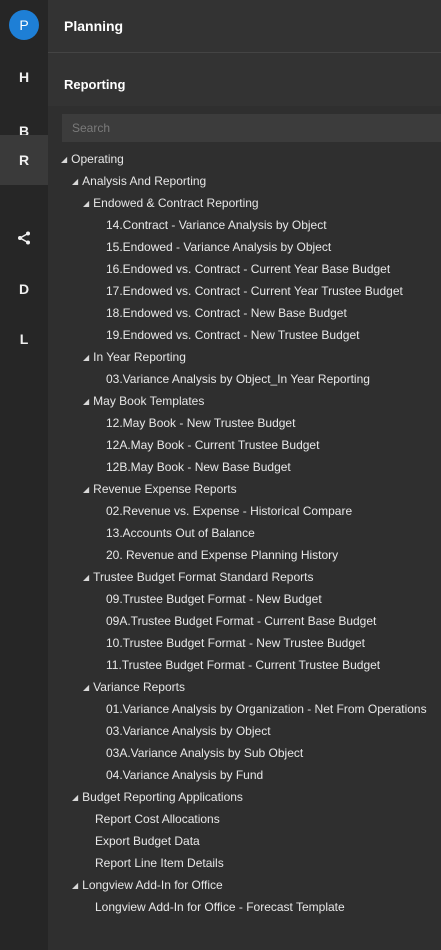 The image size is (441, 950). Describe the element at coordinates (244, 753) in the screenshot. I see `report-item: 03A.Variance Analysis by Sub Object` at that location.